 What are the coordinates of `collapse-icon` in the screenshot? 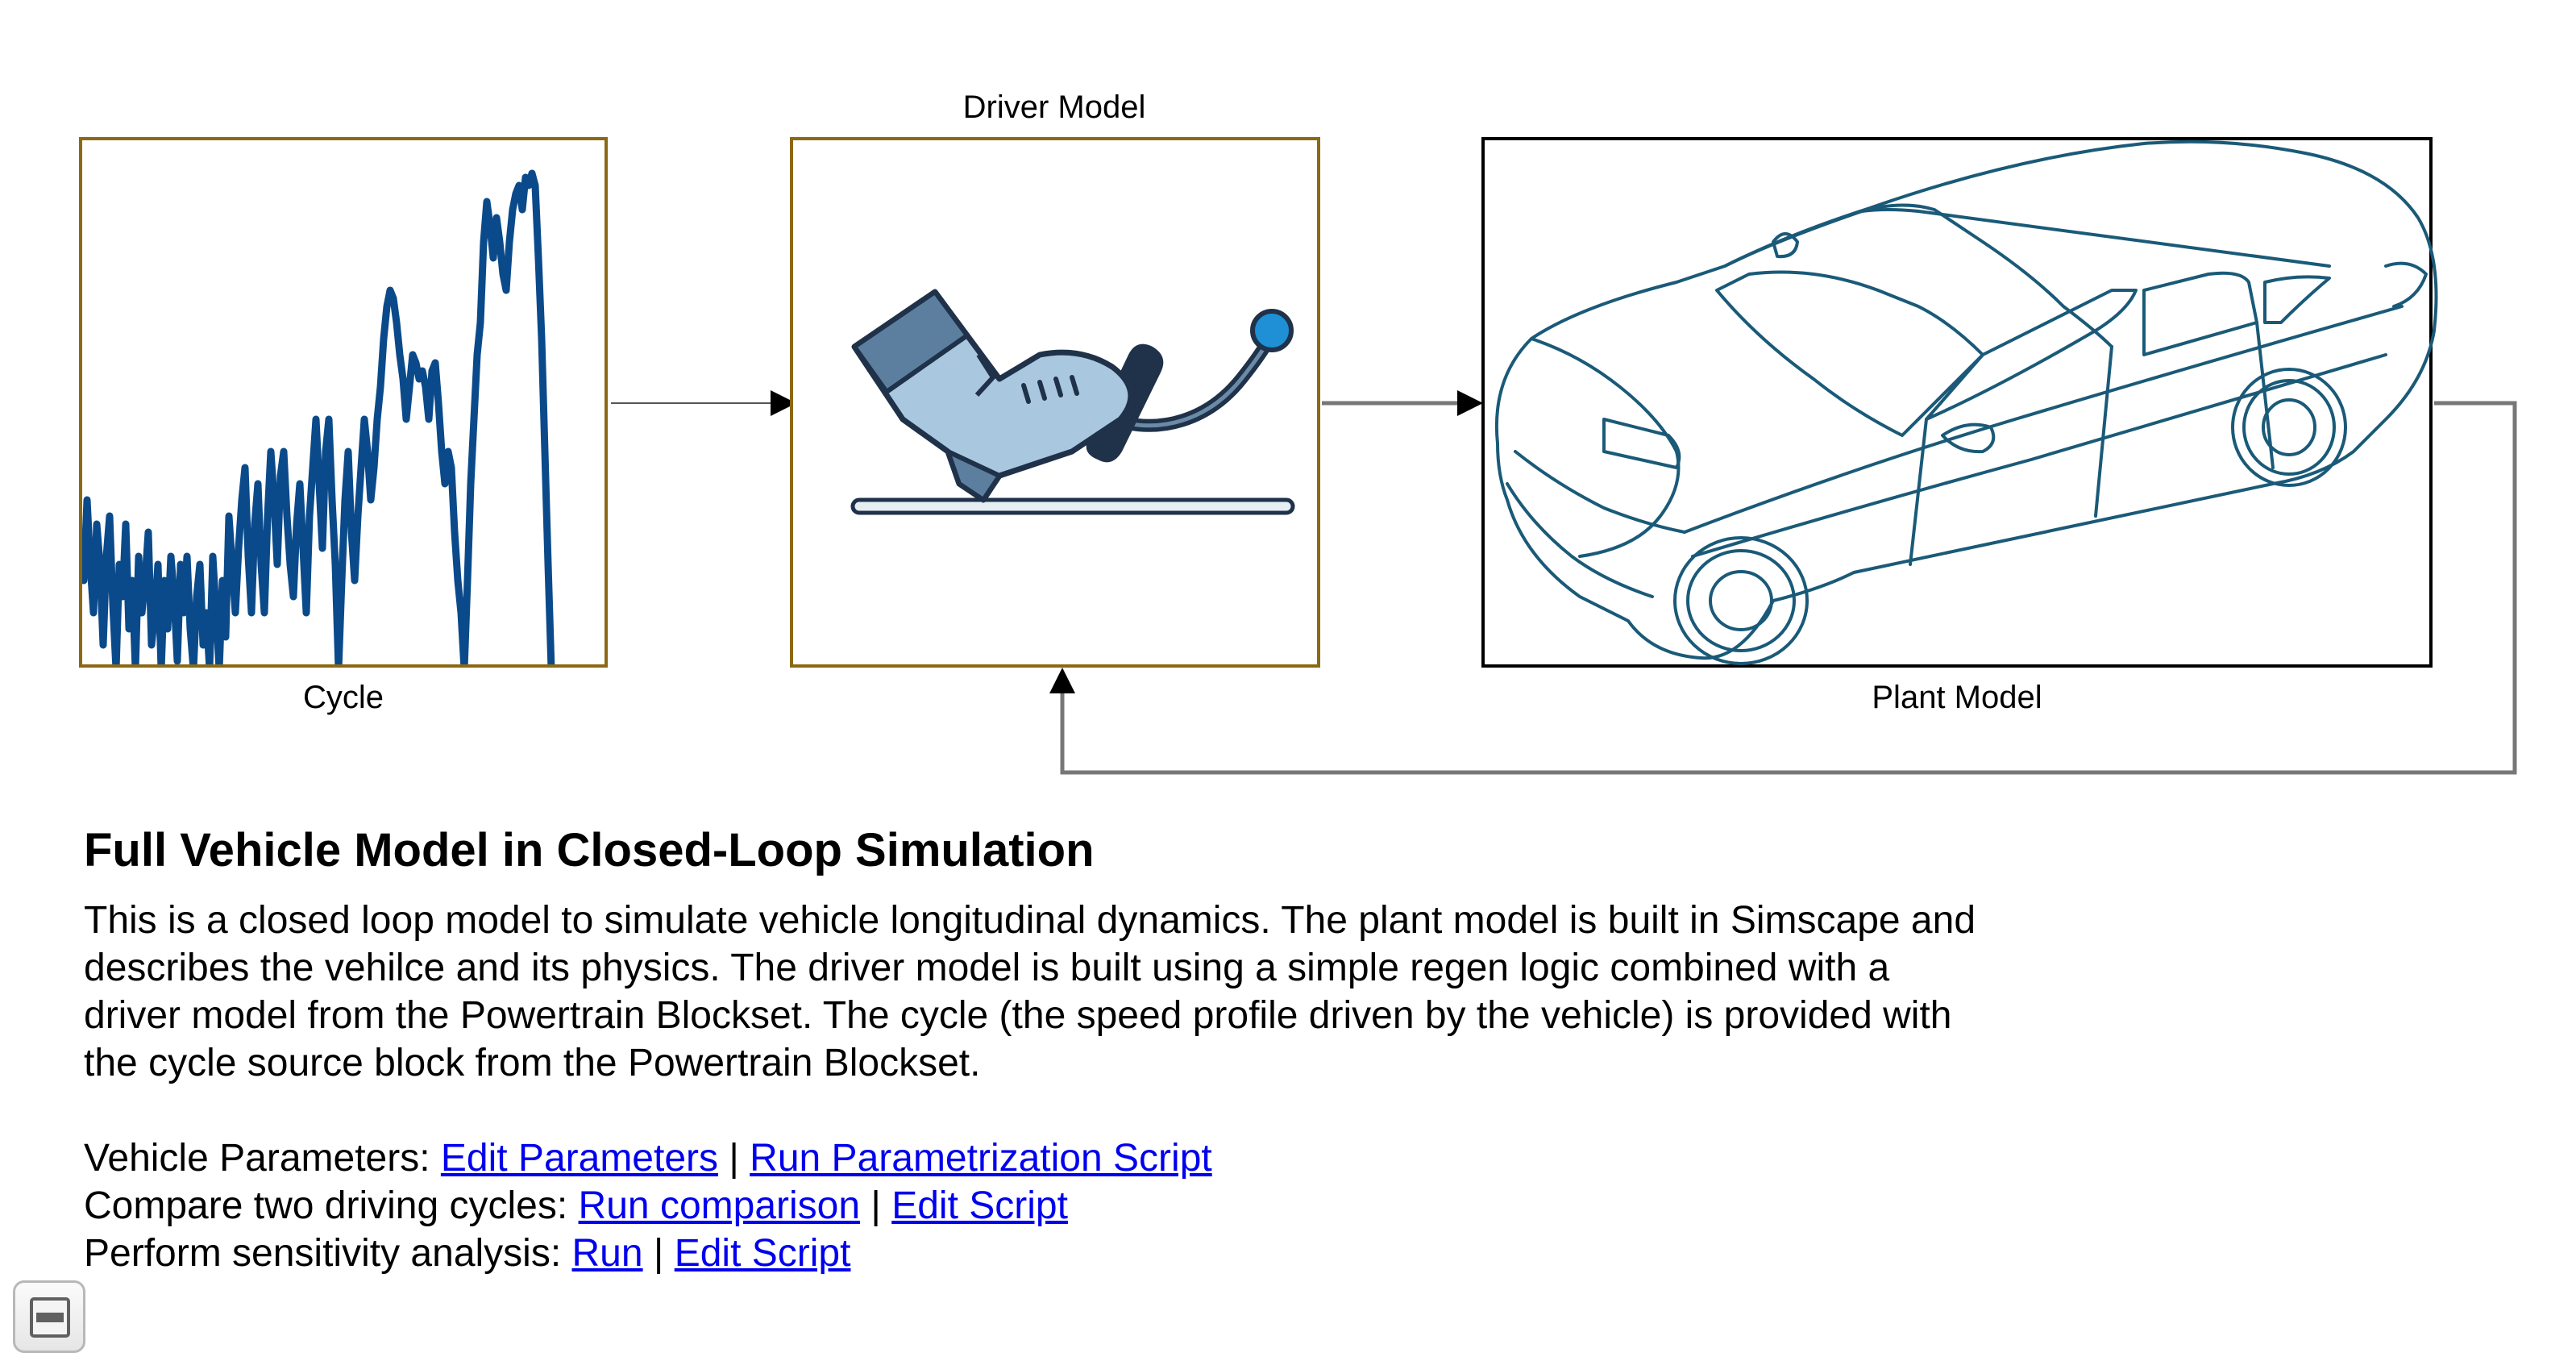 It's located at (50, 1317).